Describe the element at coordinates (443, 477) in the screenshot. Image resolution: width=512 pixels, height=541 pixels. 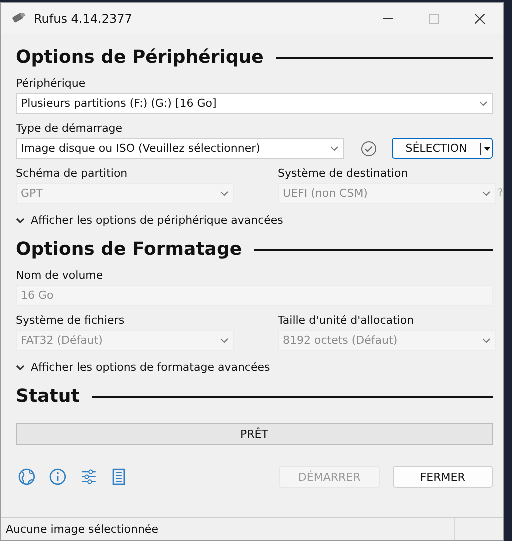
I see `close-dialog-button: FERMER` at that location.